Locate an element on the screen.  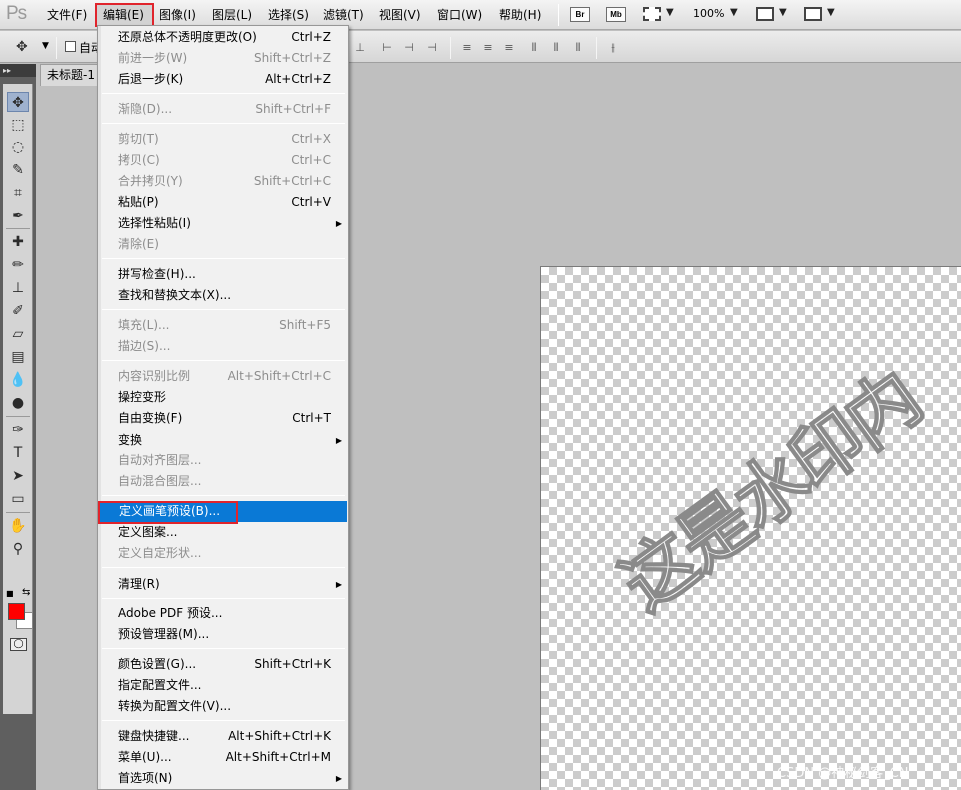
align-left-icon: ⊢ is located at coordinates (387, 47).